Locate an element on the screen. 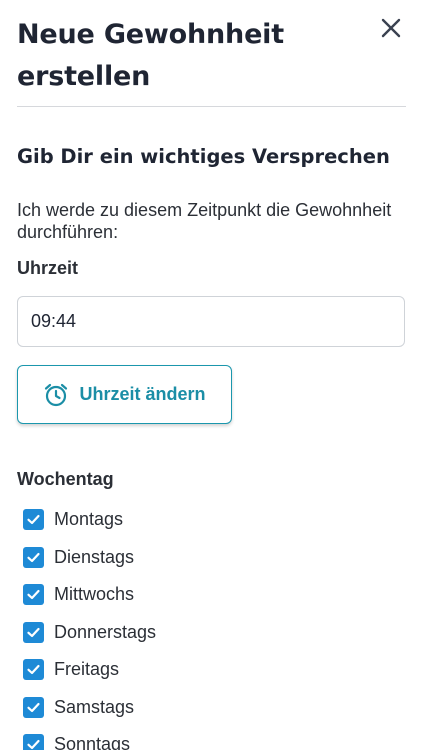 This screenshot has width=422, height=750. change-time-button: Uhrzeit ändern is located at coordinates (124, 394).